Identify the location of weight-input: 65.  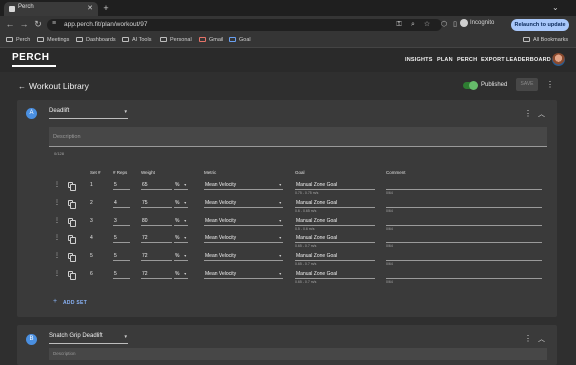
(156, 184).